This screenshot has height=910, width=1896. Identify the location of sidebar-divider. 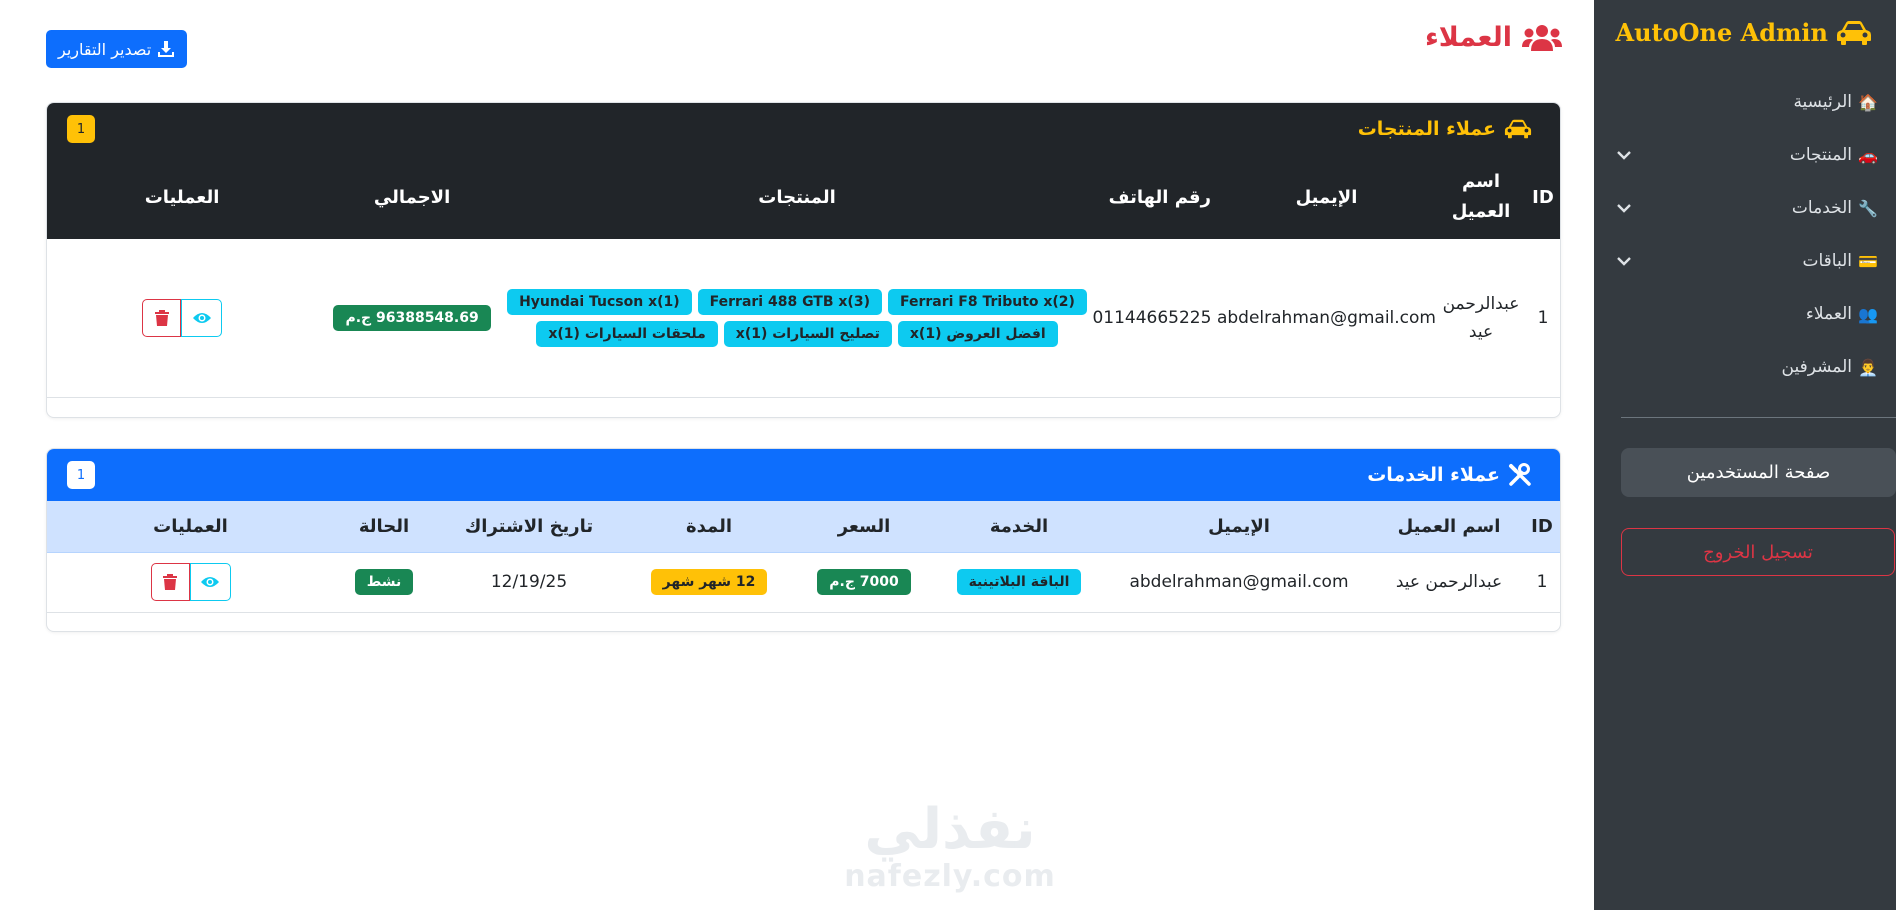
(1758, 417).